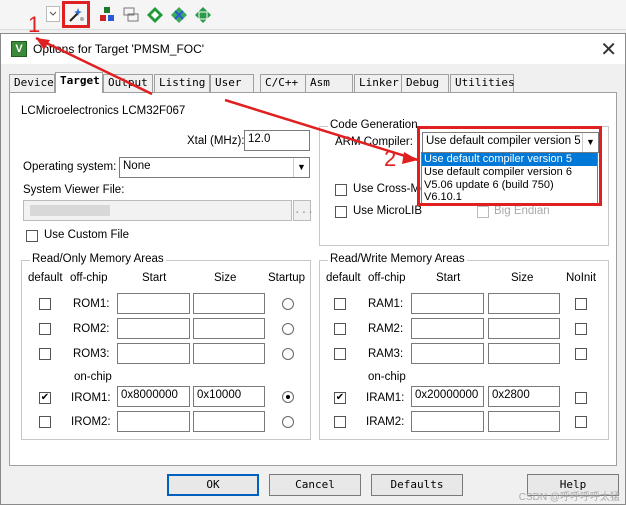  What do you see at coordinates (34, 24) in the screenshot?
I see `annotation-number-1: 1` at bounding box center [34, 24].